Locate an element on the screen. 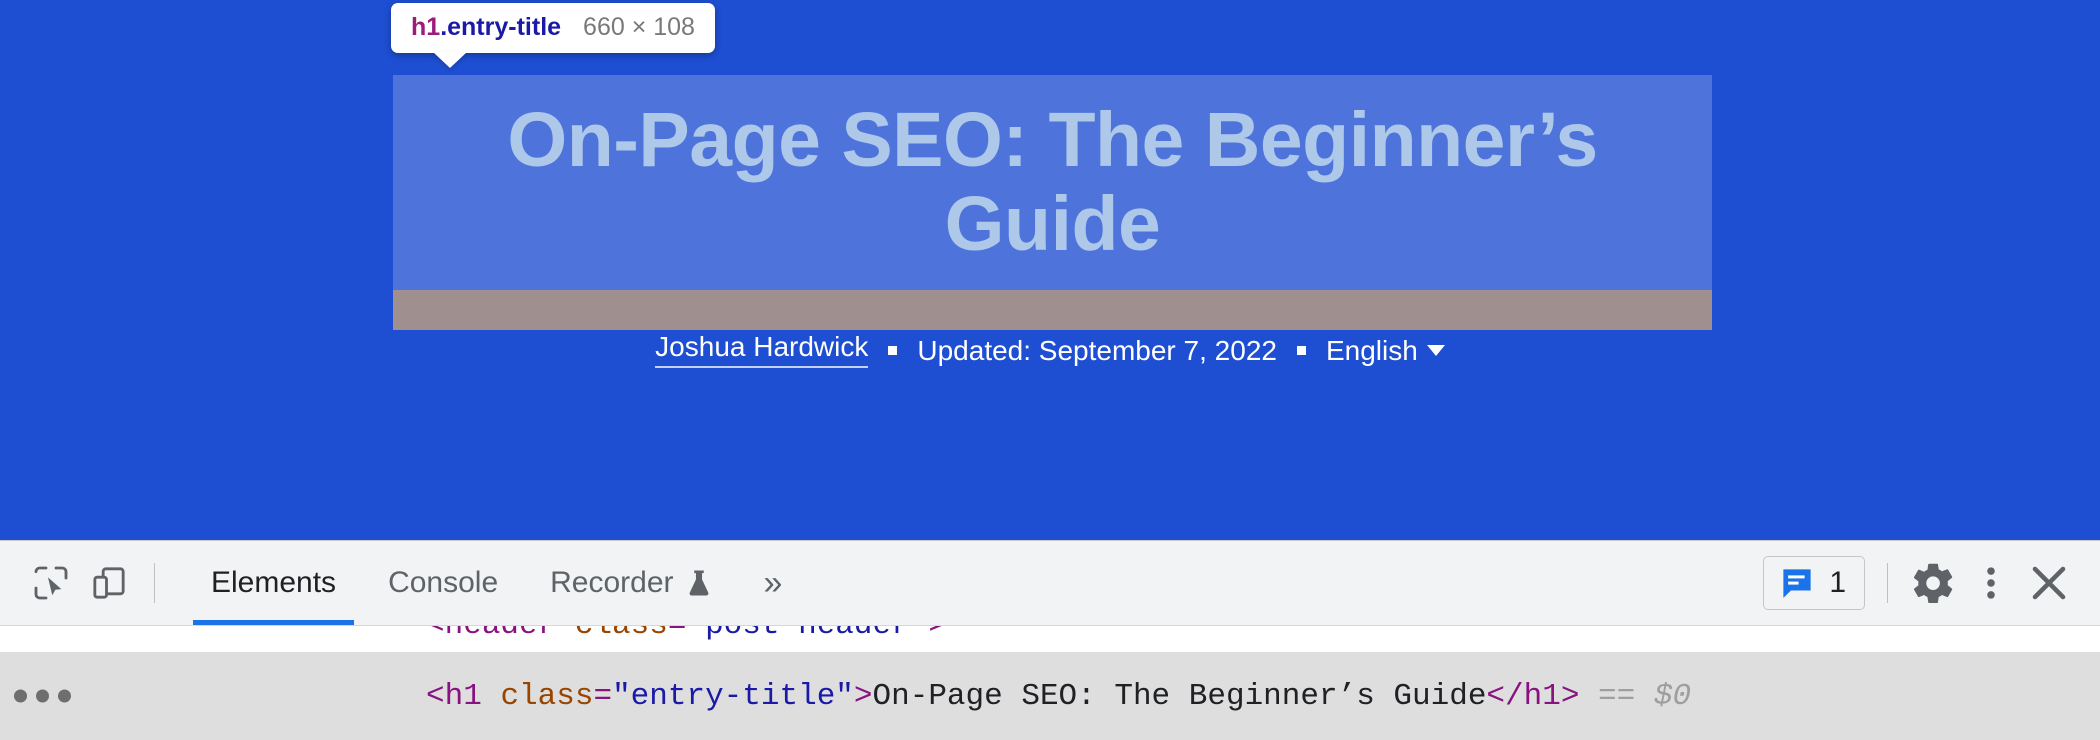  dom-expand-ellipsis-icon is located at coordinates (42, 696).